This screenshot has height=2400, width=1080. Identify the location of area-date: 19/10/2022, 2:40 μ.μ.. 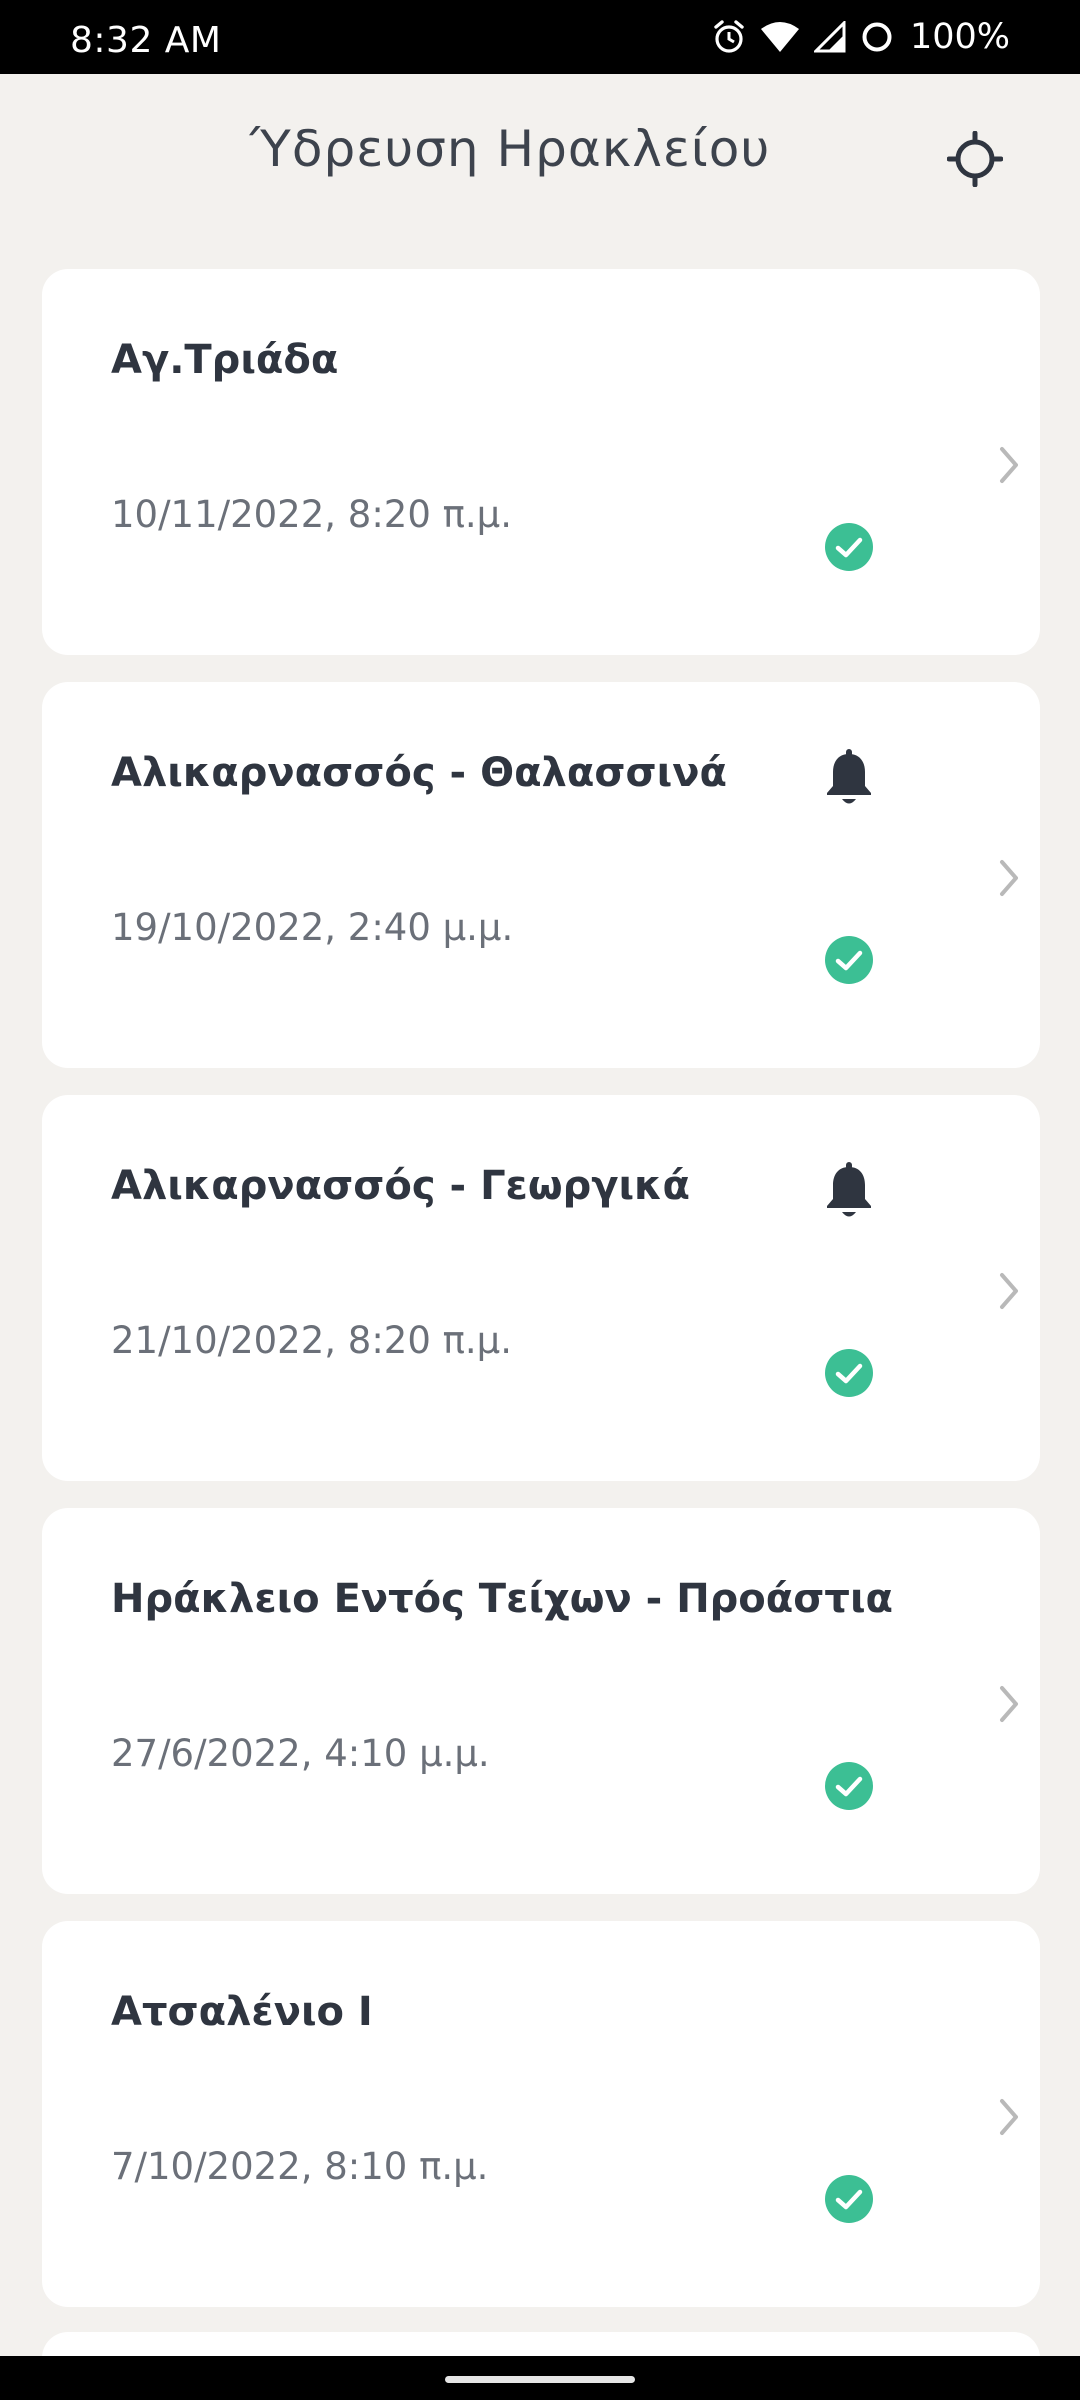
(312, 927).